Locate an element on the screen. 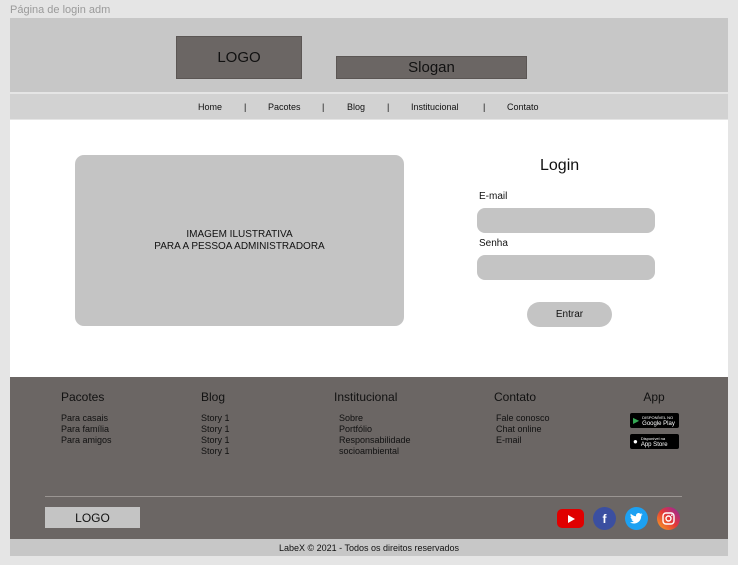 This screenshot has width=738, height=565. illustrative-image-text-1: IMAGEM ILUSTRATIVA is located at coordinates (239, 234).